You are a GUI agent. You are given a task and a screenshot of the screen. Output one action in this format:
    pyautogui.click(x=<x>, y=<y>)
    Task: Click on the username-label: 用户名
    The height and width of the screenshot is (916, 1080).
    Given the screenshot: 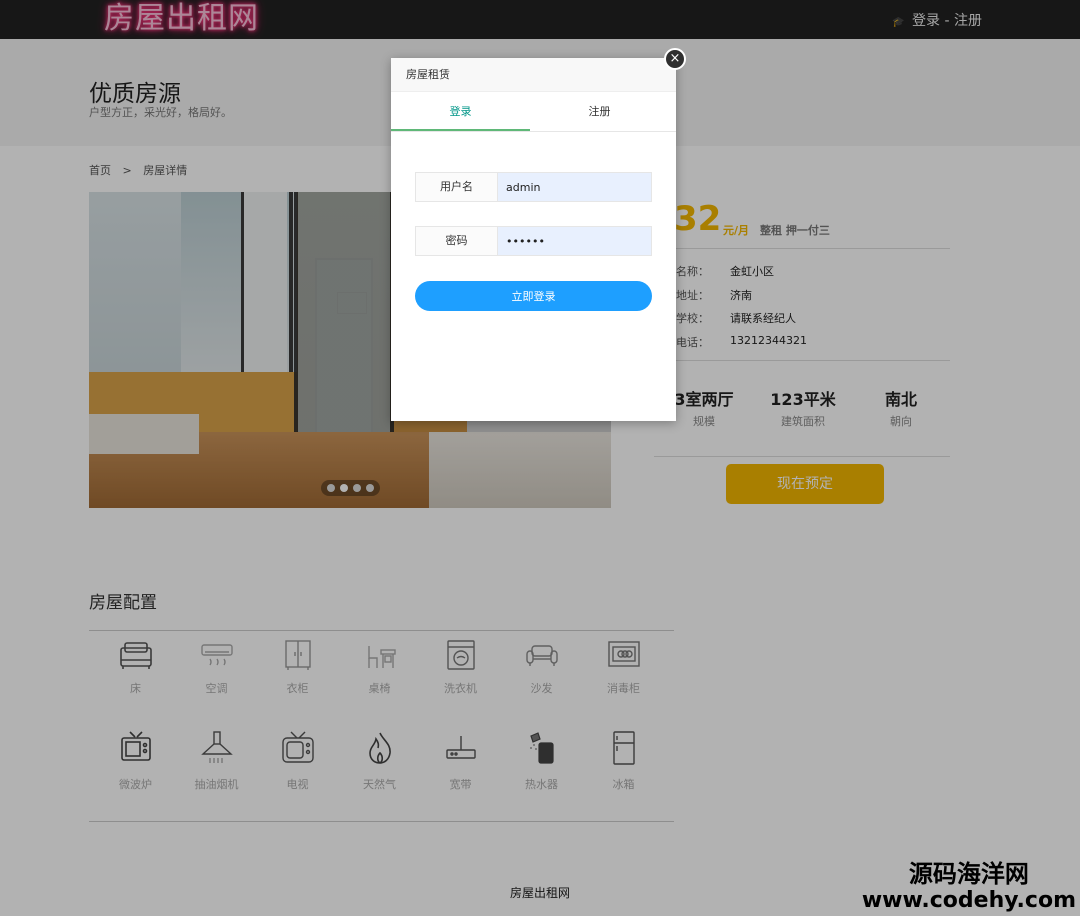 What is the action you would take?
    pyautogui.click(x=457, y=187)
    